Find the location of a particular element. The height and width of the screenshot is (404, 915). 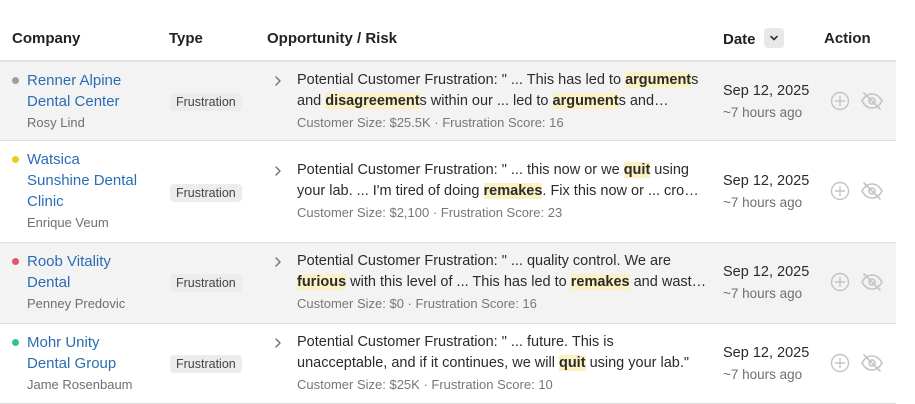

column-header-company: Company is located at coordinates (46, 38).